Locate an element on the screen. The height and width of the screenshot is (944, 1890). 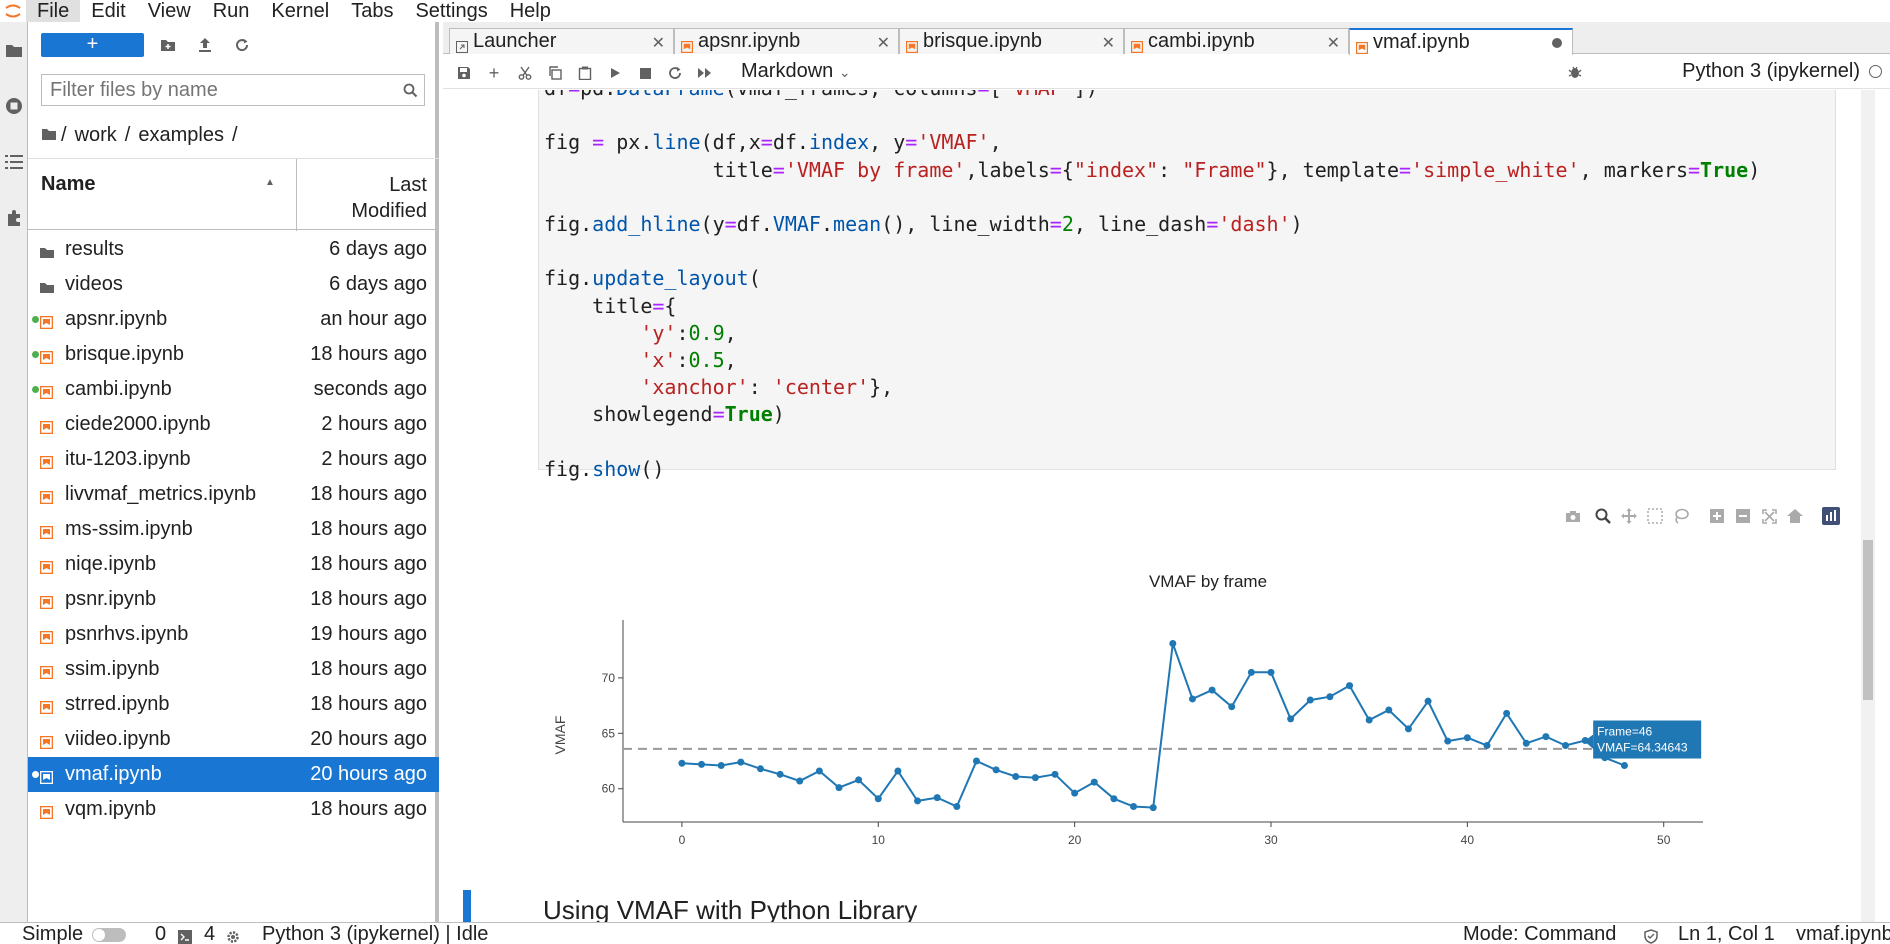
autoscale-icon is located at coordinates (1769, 516).